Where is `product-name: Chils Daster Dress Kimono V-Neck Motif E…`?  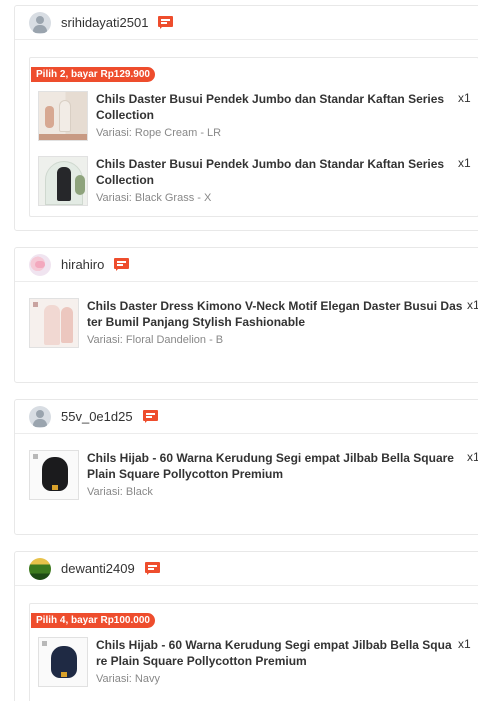
product-name: Chils Daster Dress Kimono V-Neck Motif E… is located at coordinates (276, 314).